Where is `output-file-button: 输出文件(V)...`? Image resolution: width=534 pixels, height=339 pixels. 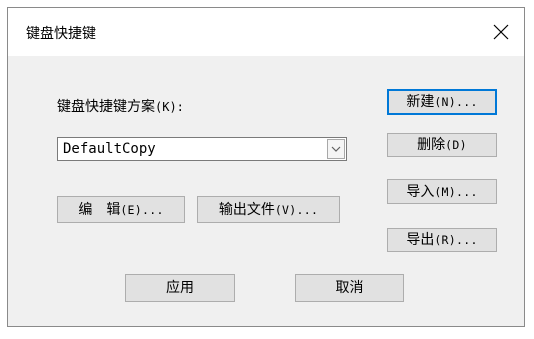 output-file-button: 输出文件(V)... is located at coordinates (268, 209).